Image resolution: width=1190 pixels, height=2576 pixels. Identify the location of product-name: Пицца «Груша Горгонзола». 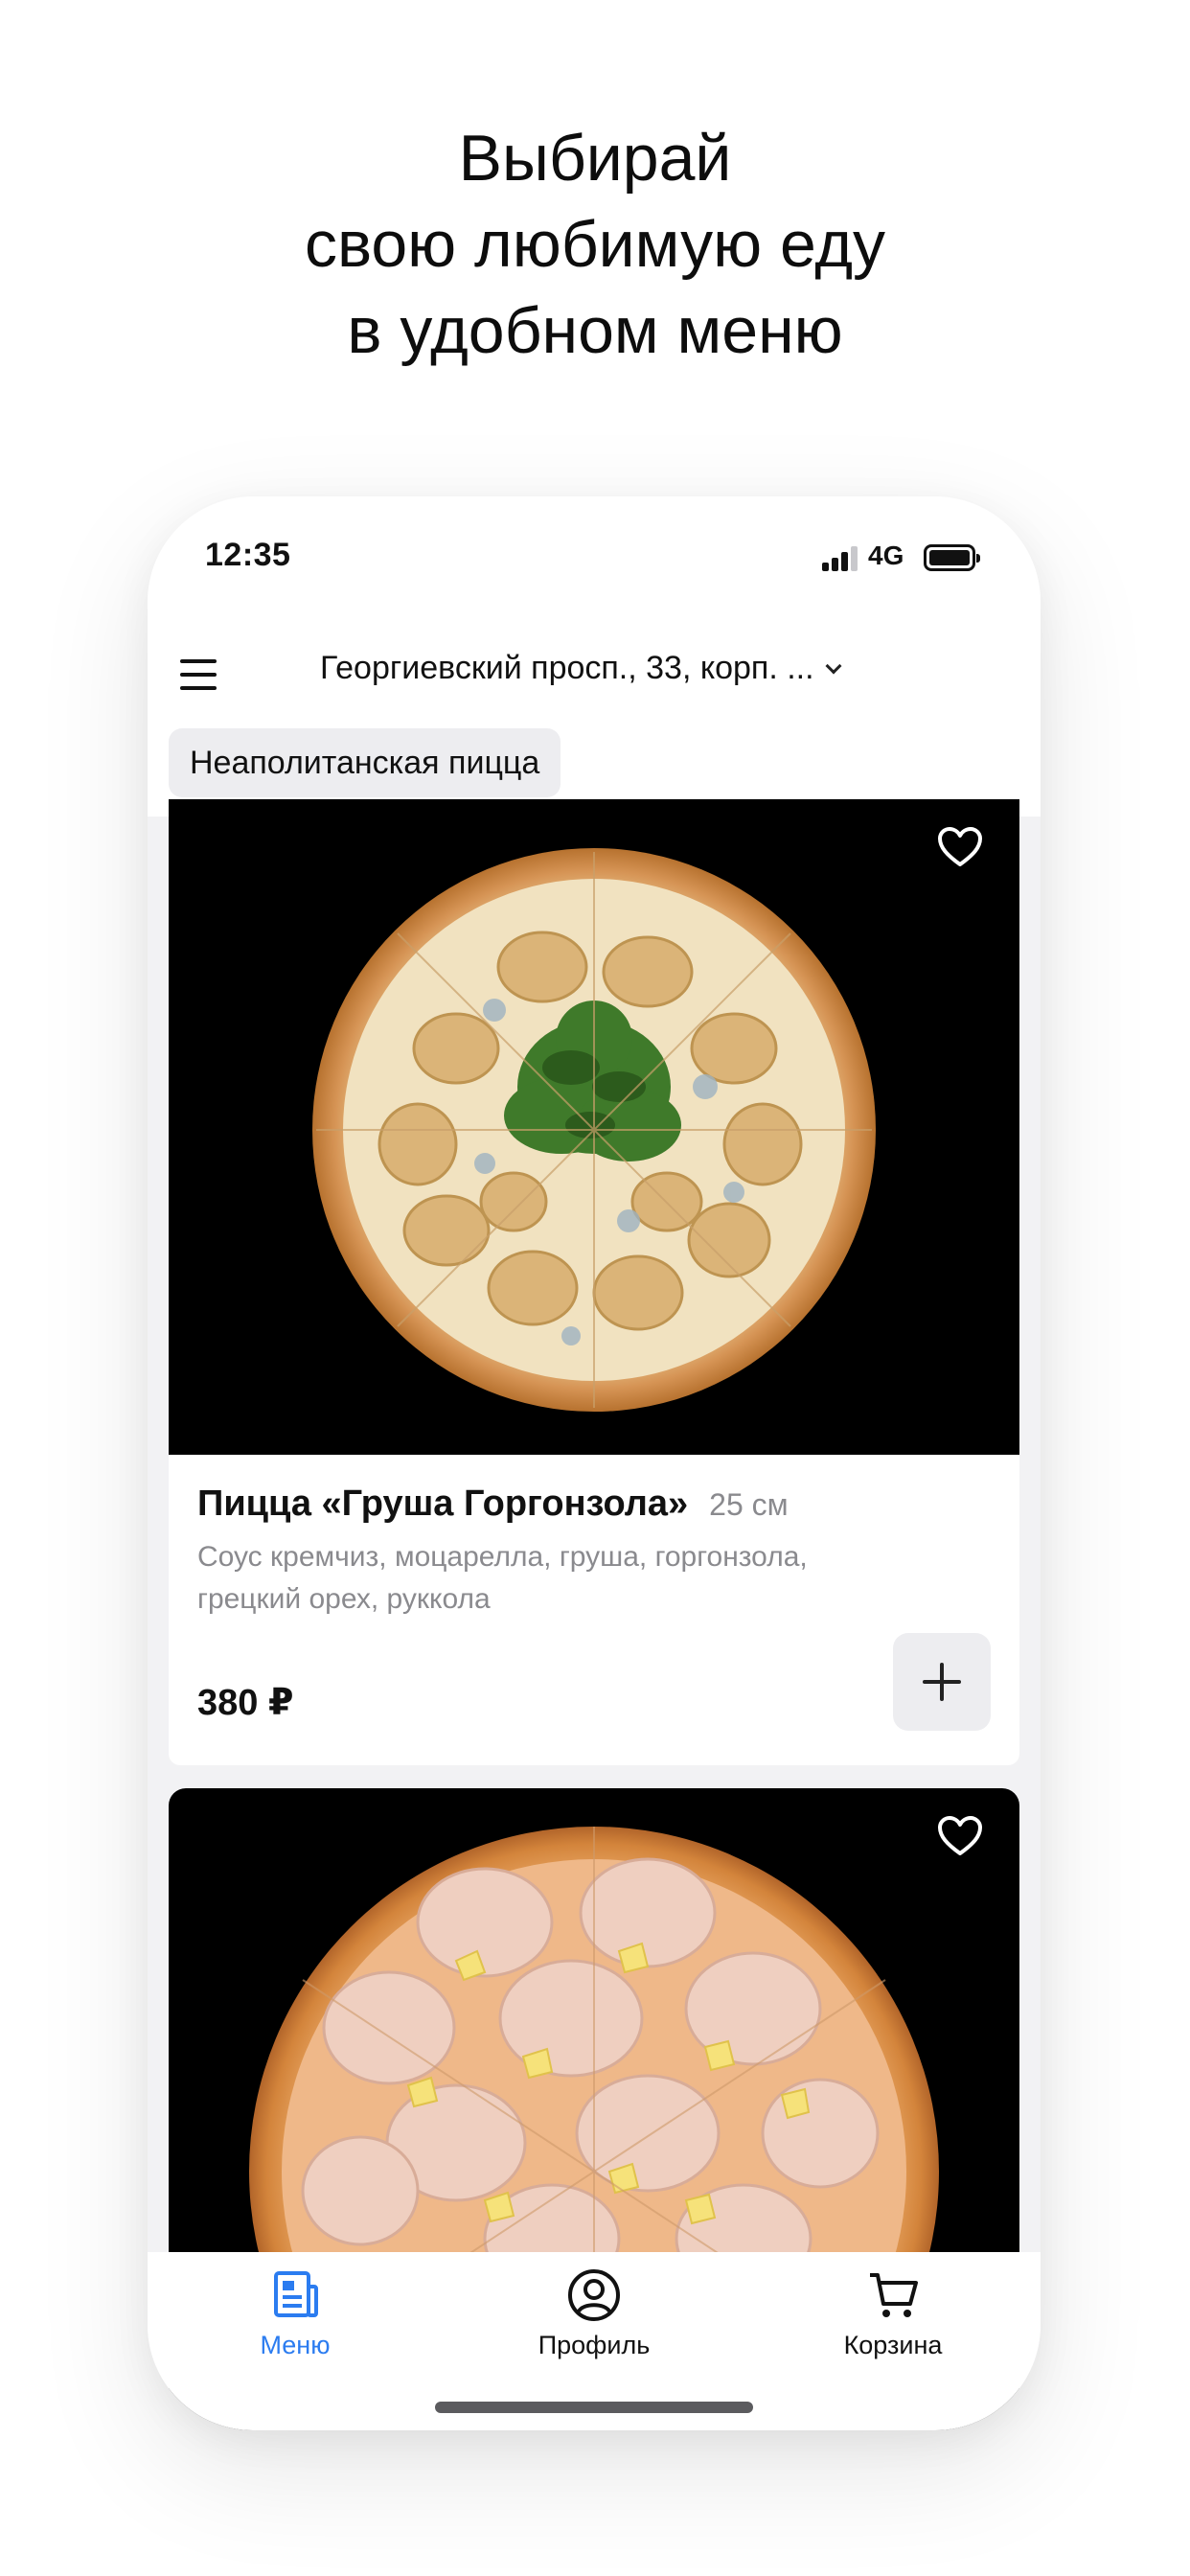
(443, 1504).